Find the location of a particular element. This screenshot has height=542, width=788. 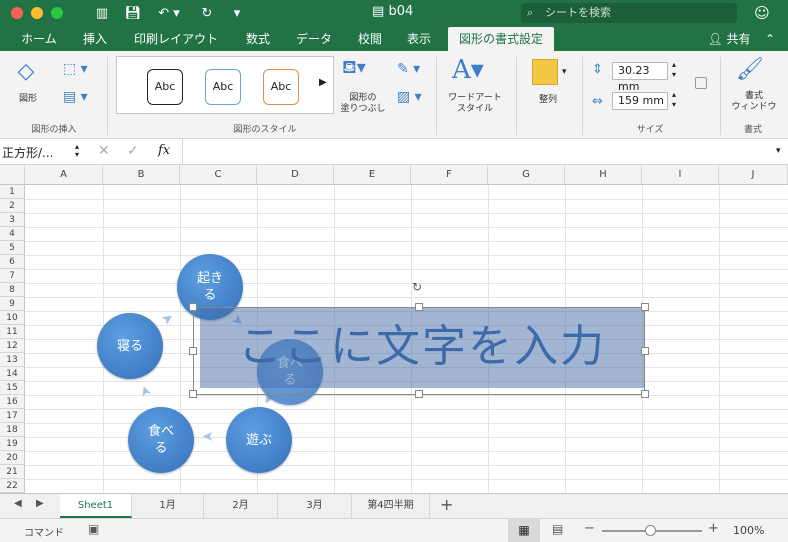

select-all-corner is located at coordinates (12, 175).